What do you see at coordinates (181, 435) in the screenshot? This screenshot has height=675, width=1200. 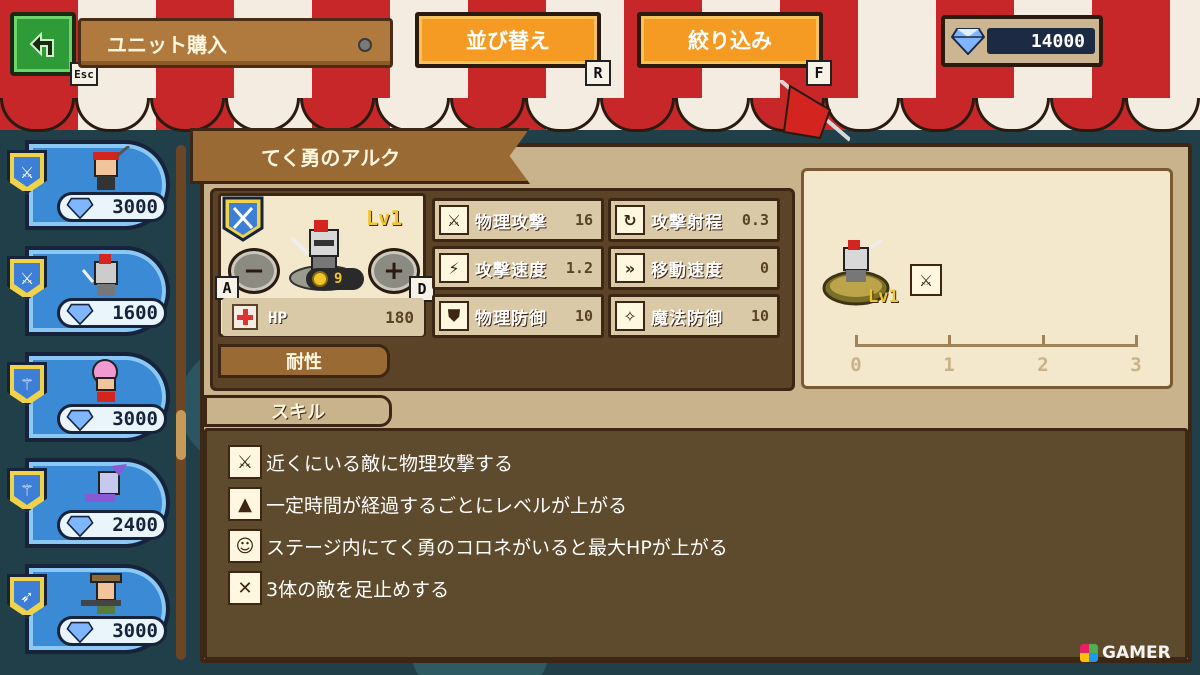 I see `unit-list-scroll-thumb` at bounding box center [181, 435].